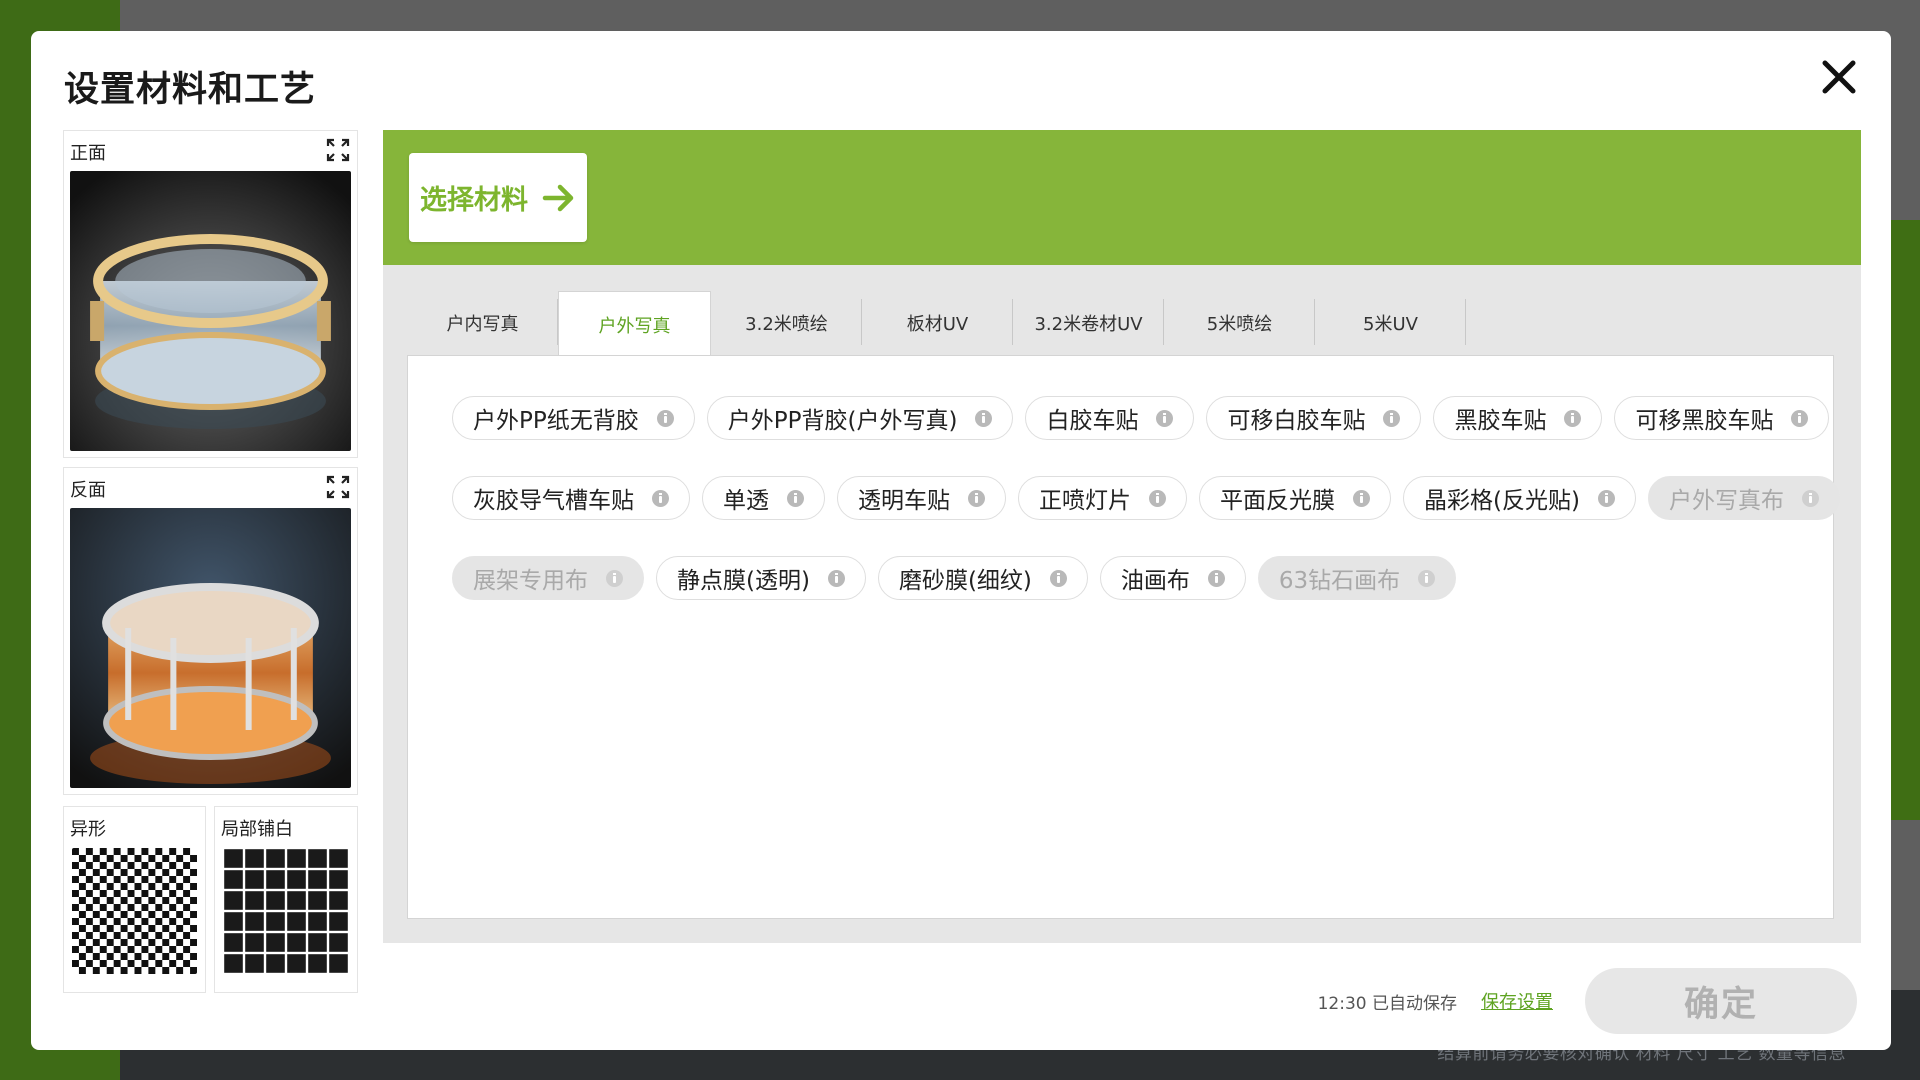 The image size is (1920, 1080). I want to click on category-tabs: 户内写真 户外写真 3.2米喷绘 板材UV 3.2米卷材UV 5米喷绘 5米UV, so click(936, 324).